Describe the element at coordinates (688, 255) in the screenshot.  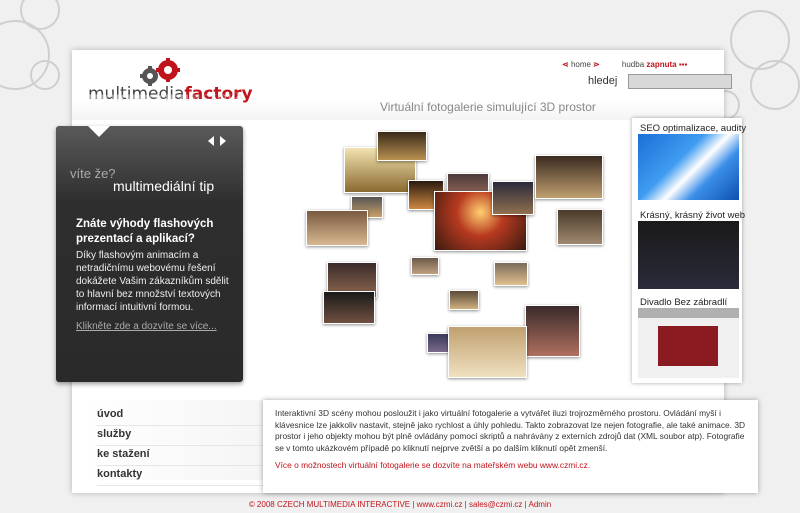
I see `krasny-thumbnail` at that location.